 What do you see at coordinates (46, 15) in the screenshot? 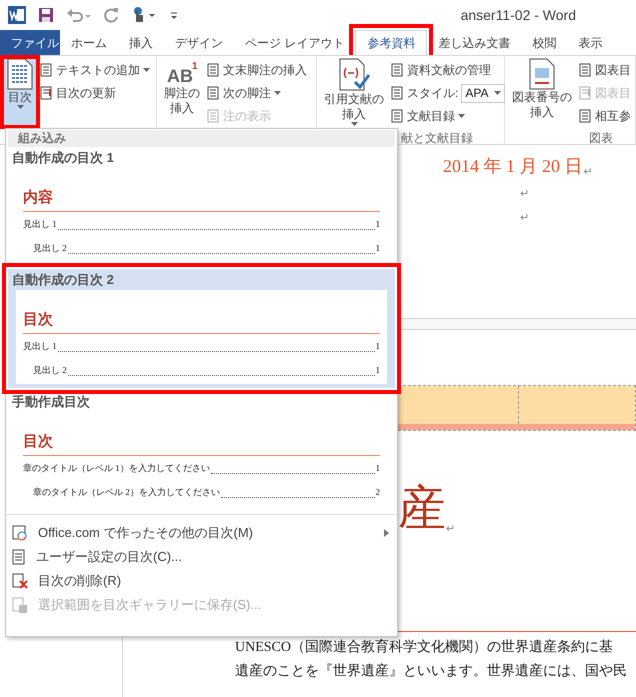
I see `save-icon` at bounding box center [46, 15].